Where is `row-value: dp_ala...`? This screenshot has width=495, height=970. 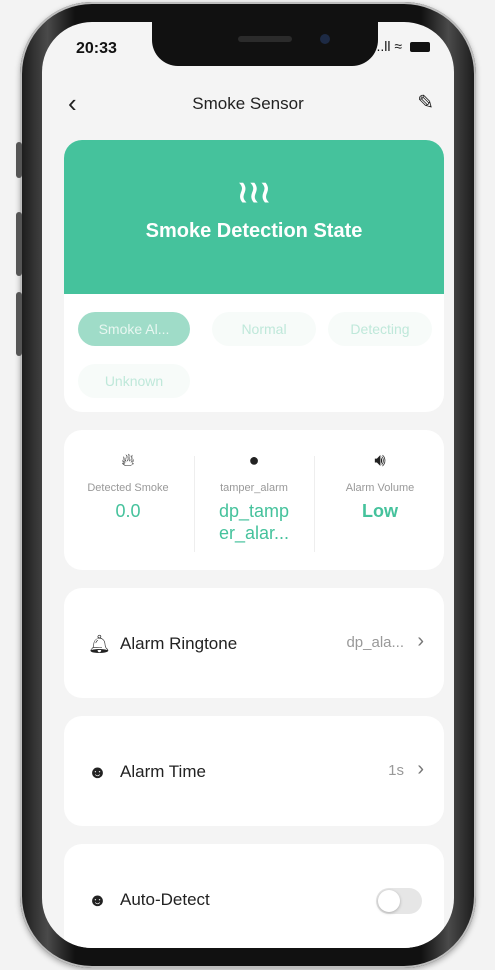
row-value: dp_ala... is located at coordinates (375, 642).